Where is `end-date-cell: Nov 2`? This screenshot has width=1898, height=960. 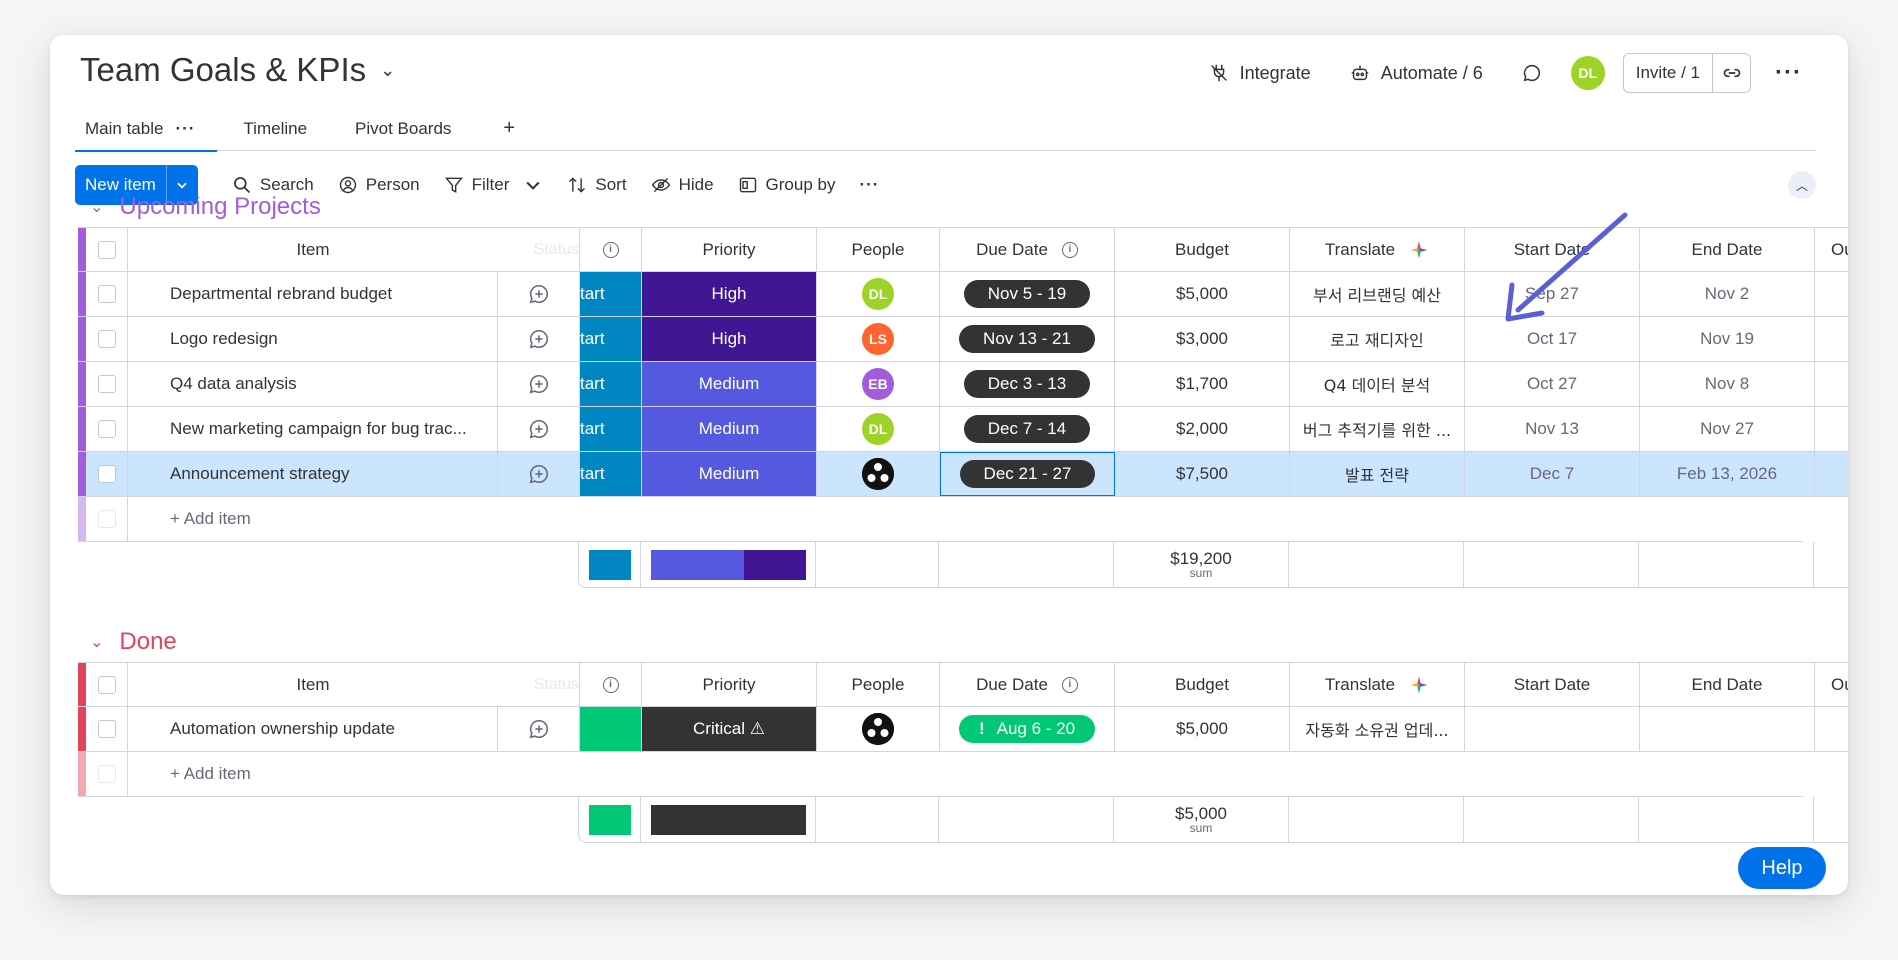
end-date-cell: Nov 2 is located at coordinates (1727, 294).